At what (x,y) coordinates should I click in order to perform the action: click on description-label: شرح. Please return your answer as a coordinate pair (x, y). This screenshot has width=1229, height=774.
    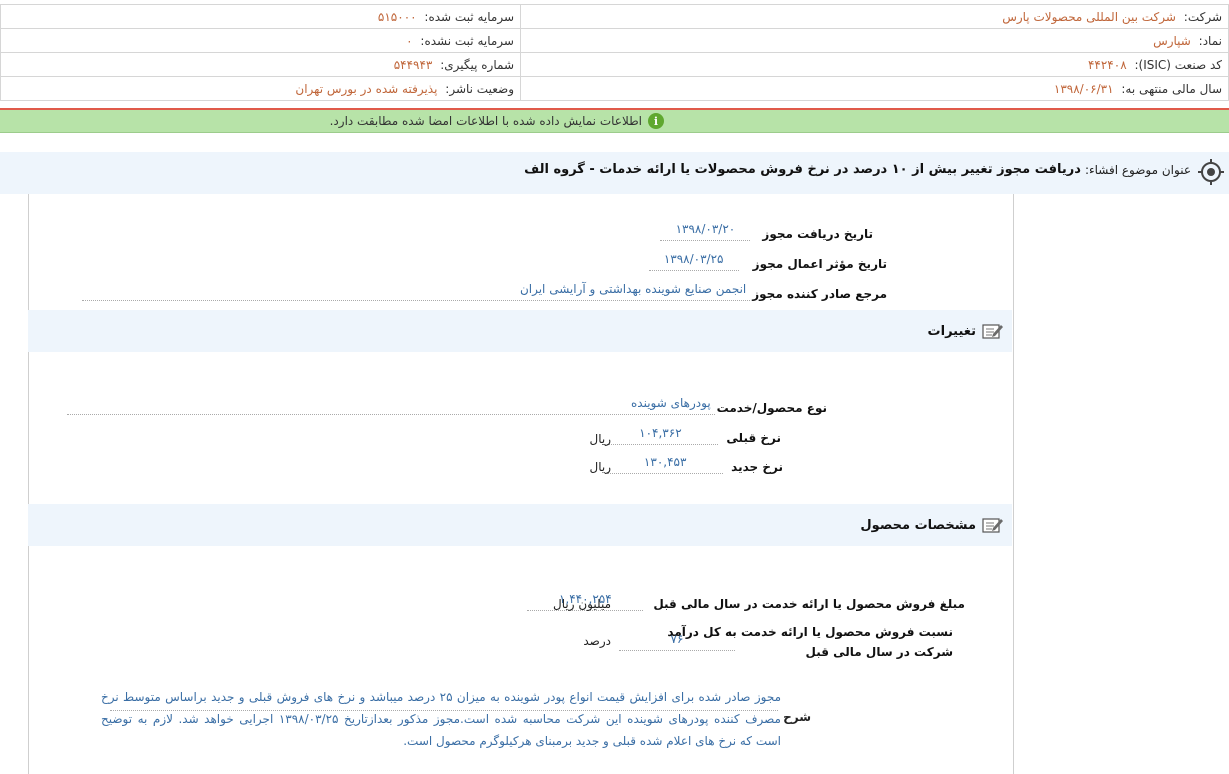
    Looking at the image, I should click on (797, 717).